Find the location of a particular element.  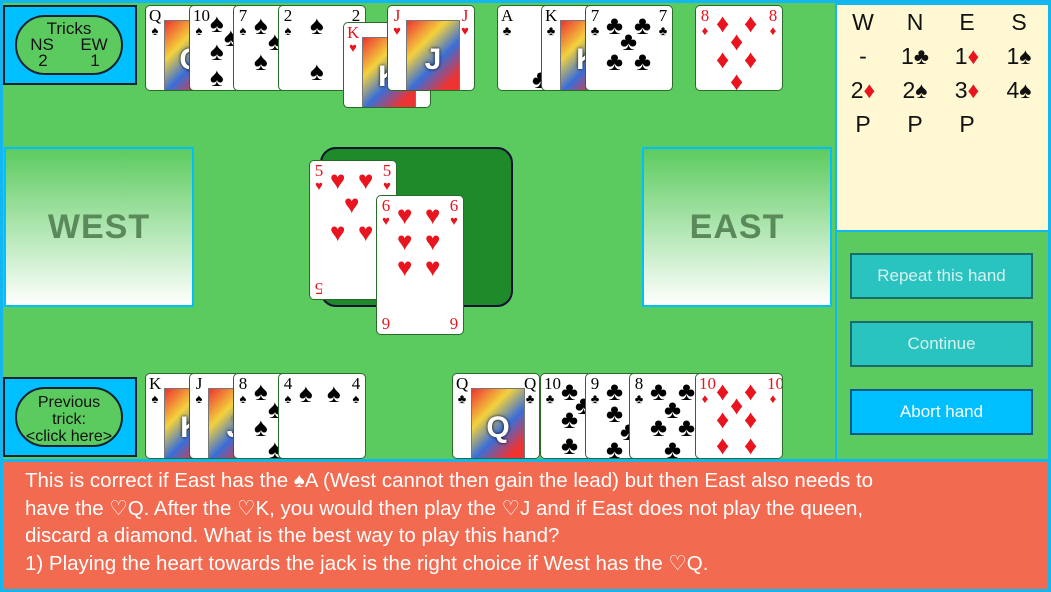

ew-tricks: 1 is located at coordinates (95, 60).